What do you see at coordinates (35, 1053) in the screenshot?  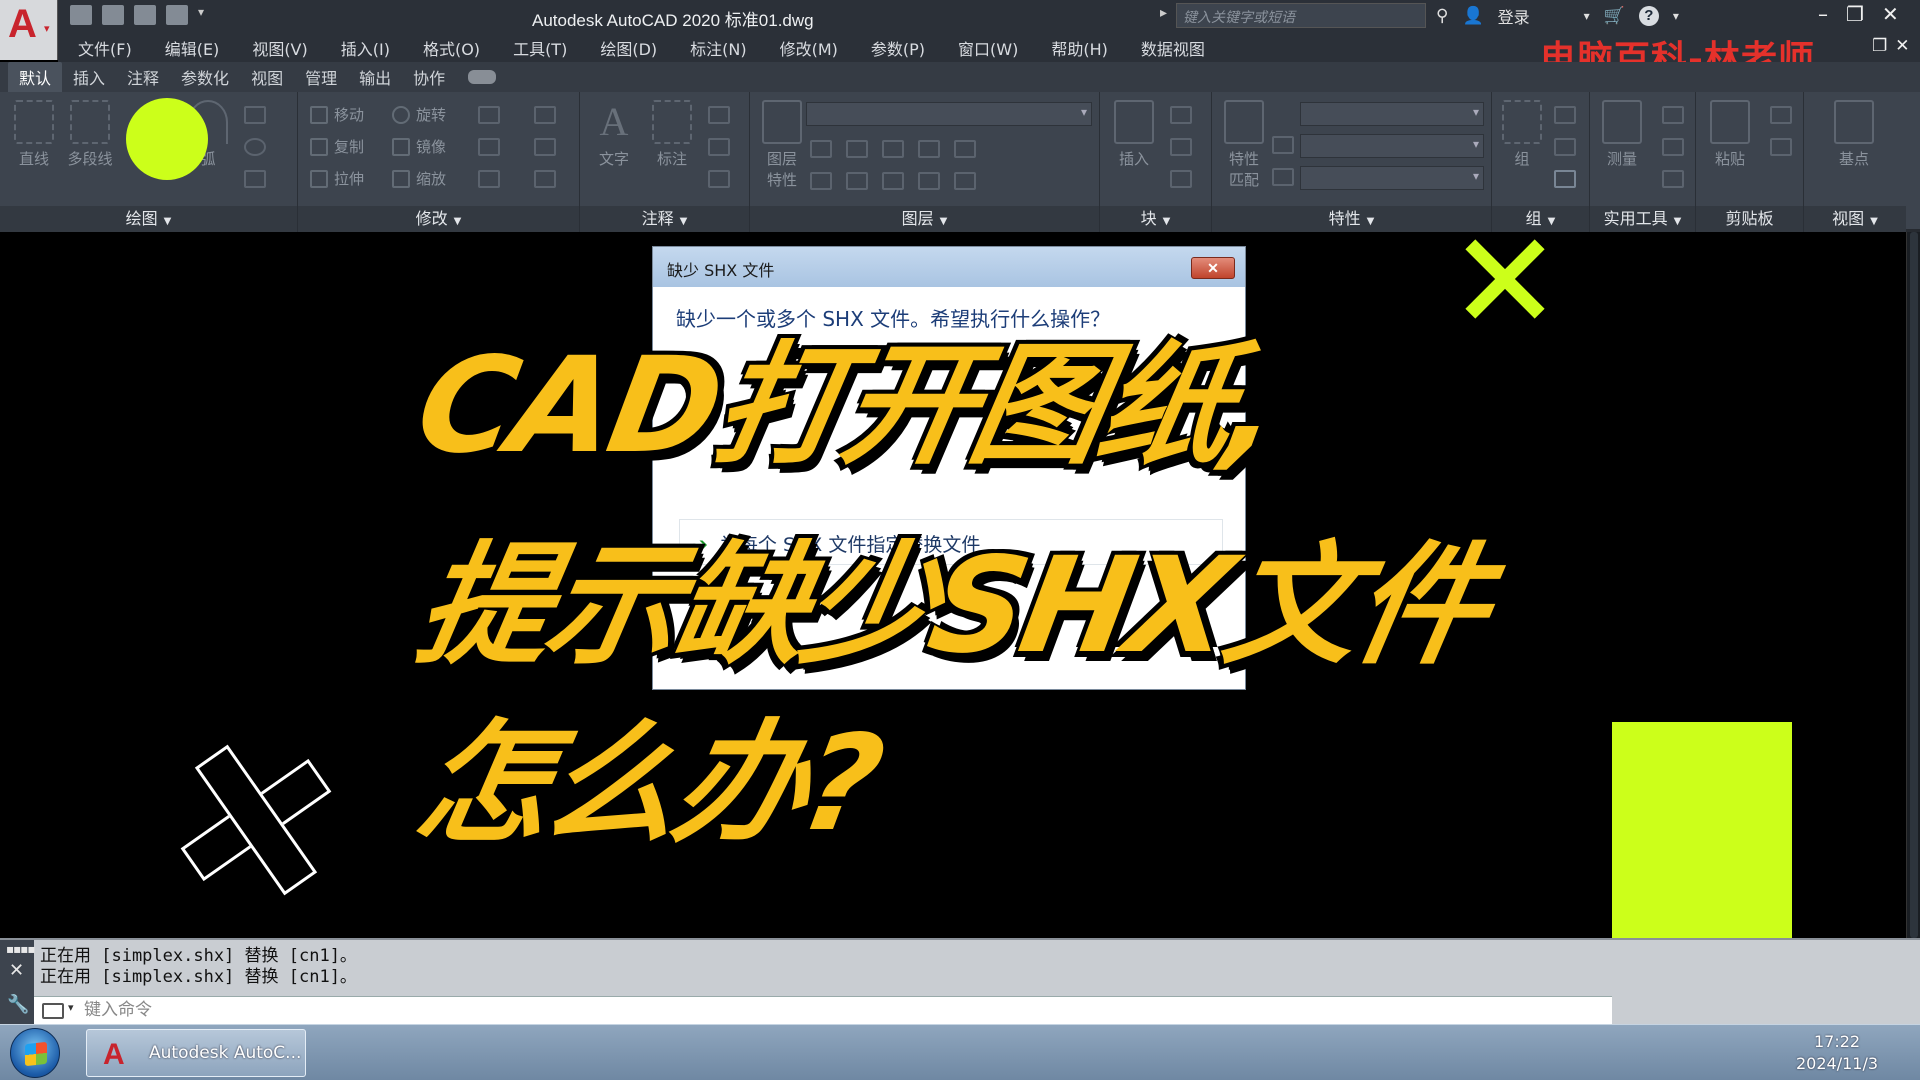 I see `start-button` at bounding box center [35, 1053].